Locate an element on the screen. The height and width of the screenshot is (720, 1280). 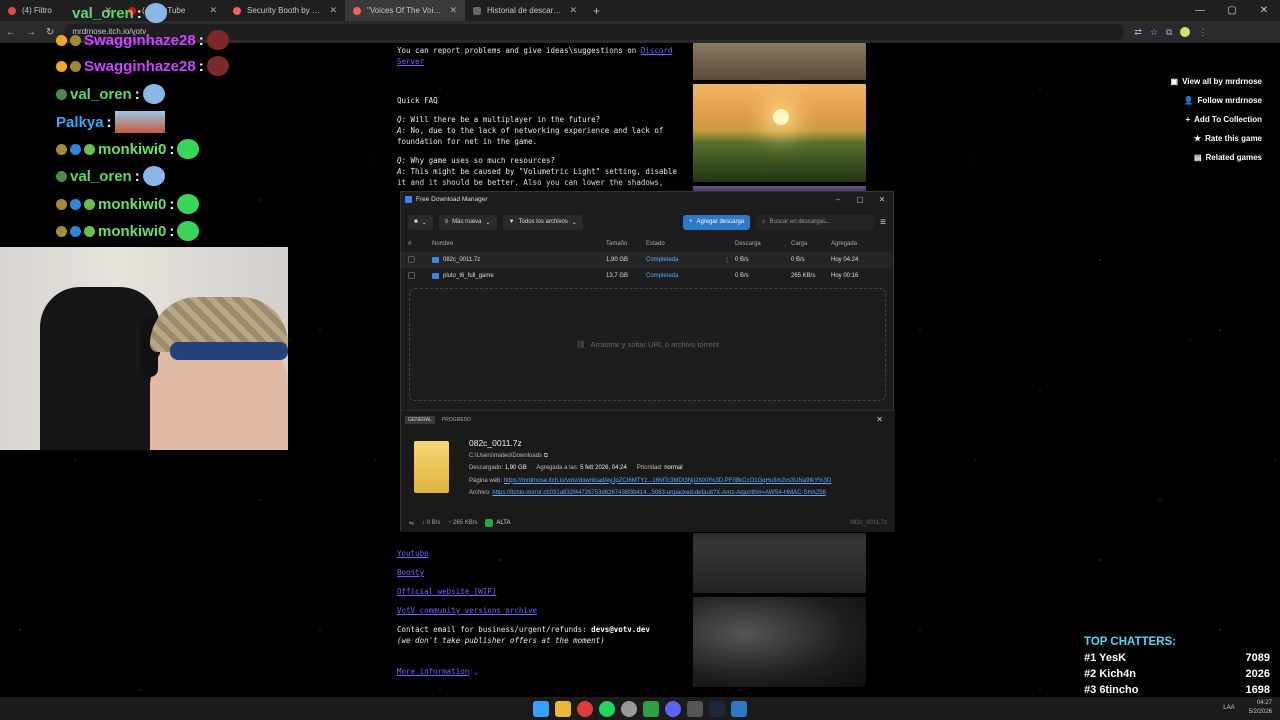
fdm-taskbar-icon is located at coordinates (739, 708).